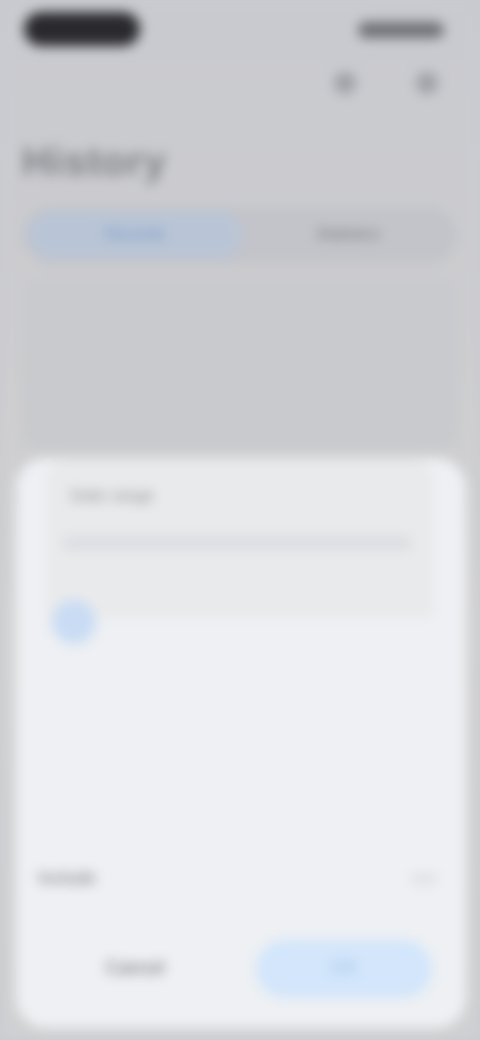  Describe the element at coordinates (238, 878) in the screenshot. I see `option-row: Include` at that location.